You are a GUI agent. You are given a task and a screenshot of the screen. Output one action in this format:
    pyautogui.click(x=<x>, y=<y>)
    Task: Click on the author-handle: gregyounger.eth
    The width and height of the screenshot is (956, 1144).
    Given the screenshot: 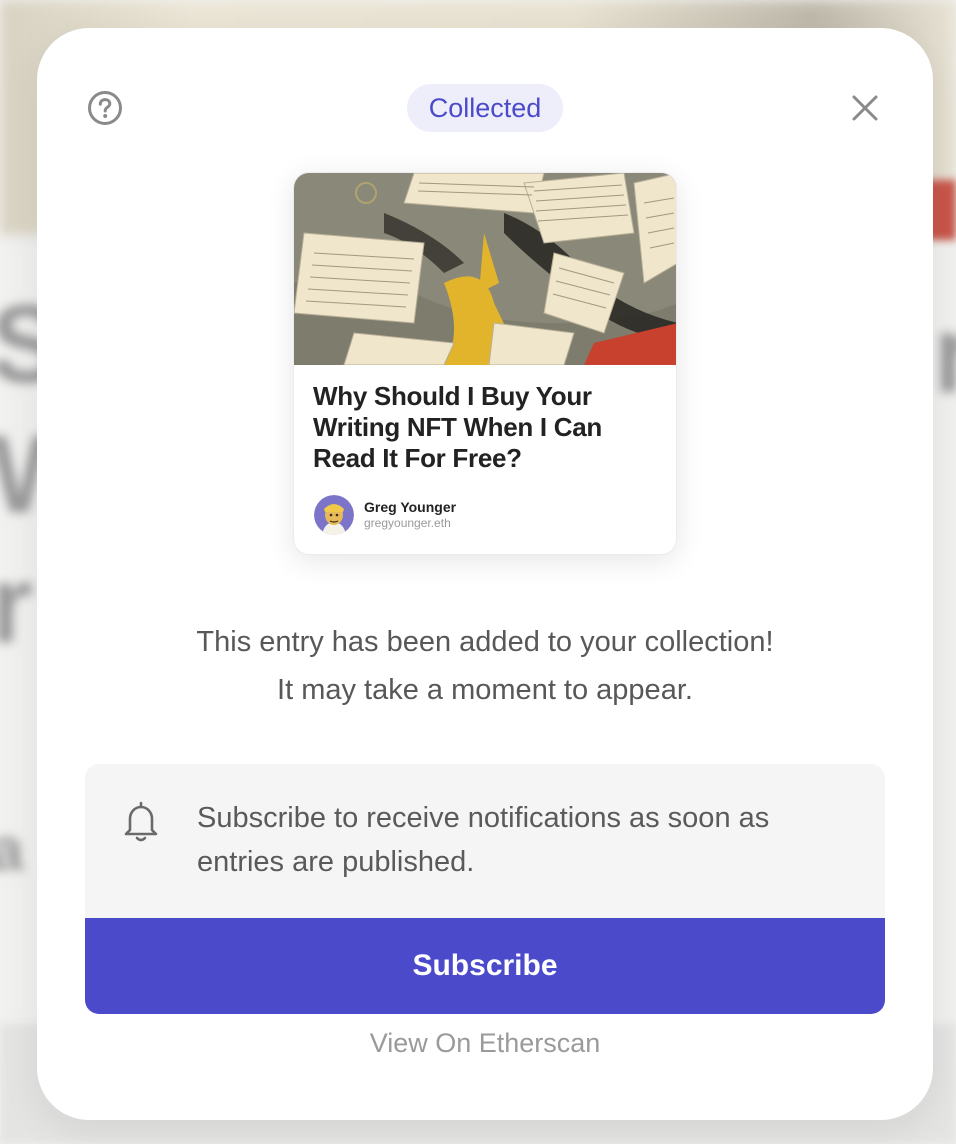 What is the action you would take?
    pyautogui.click(x=407, y=523)
    